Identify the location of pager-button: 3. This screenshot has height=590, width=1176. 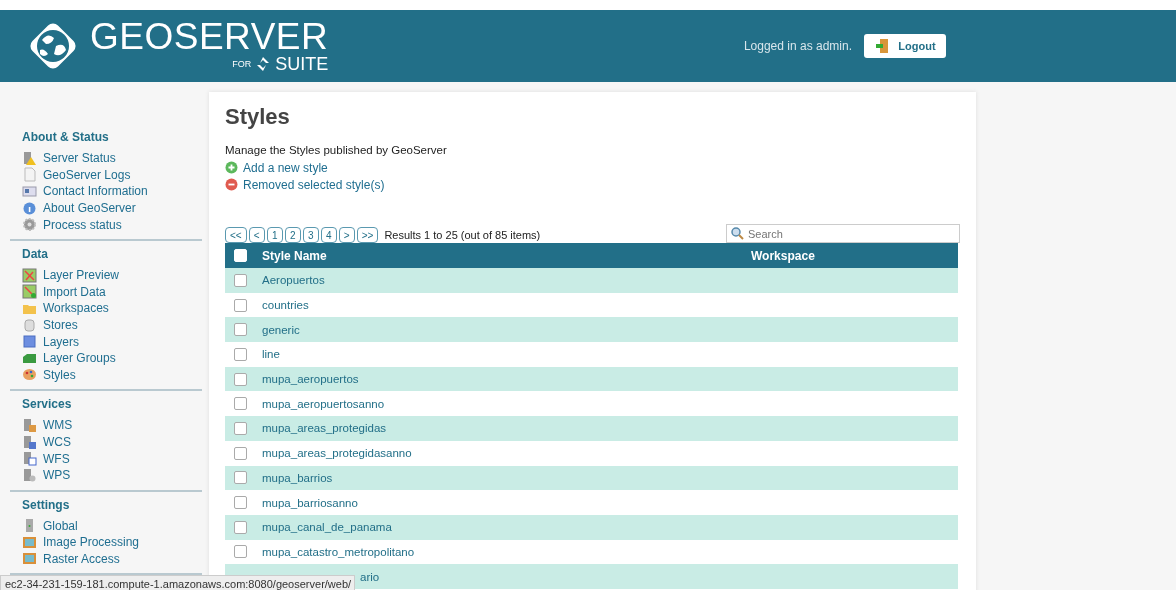
(310, 235).